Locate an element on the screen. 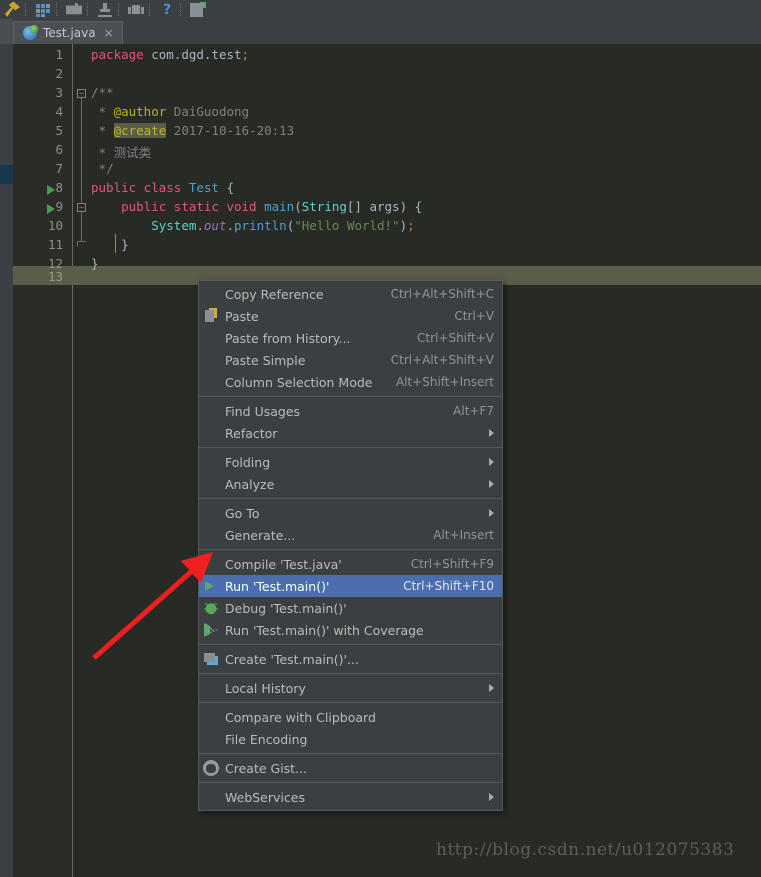 This screenshot has width=761, height=877. menu-item-generate: Generate... Alt+Insert is located at coordinates (350, 535).